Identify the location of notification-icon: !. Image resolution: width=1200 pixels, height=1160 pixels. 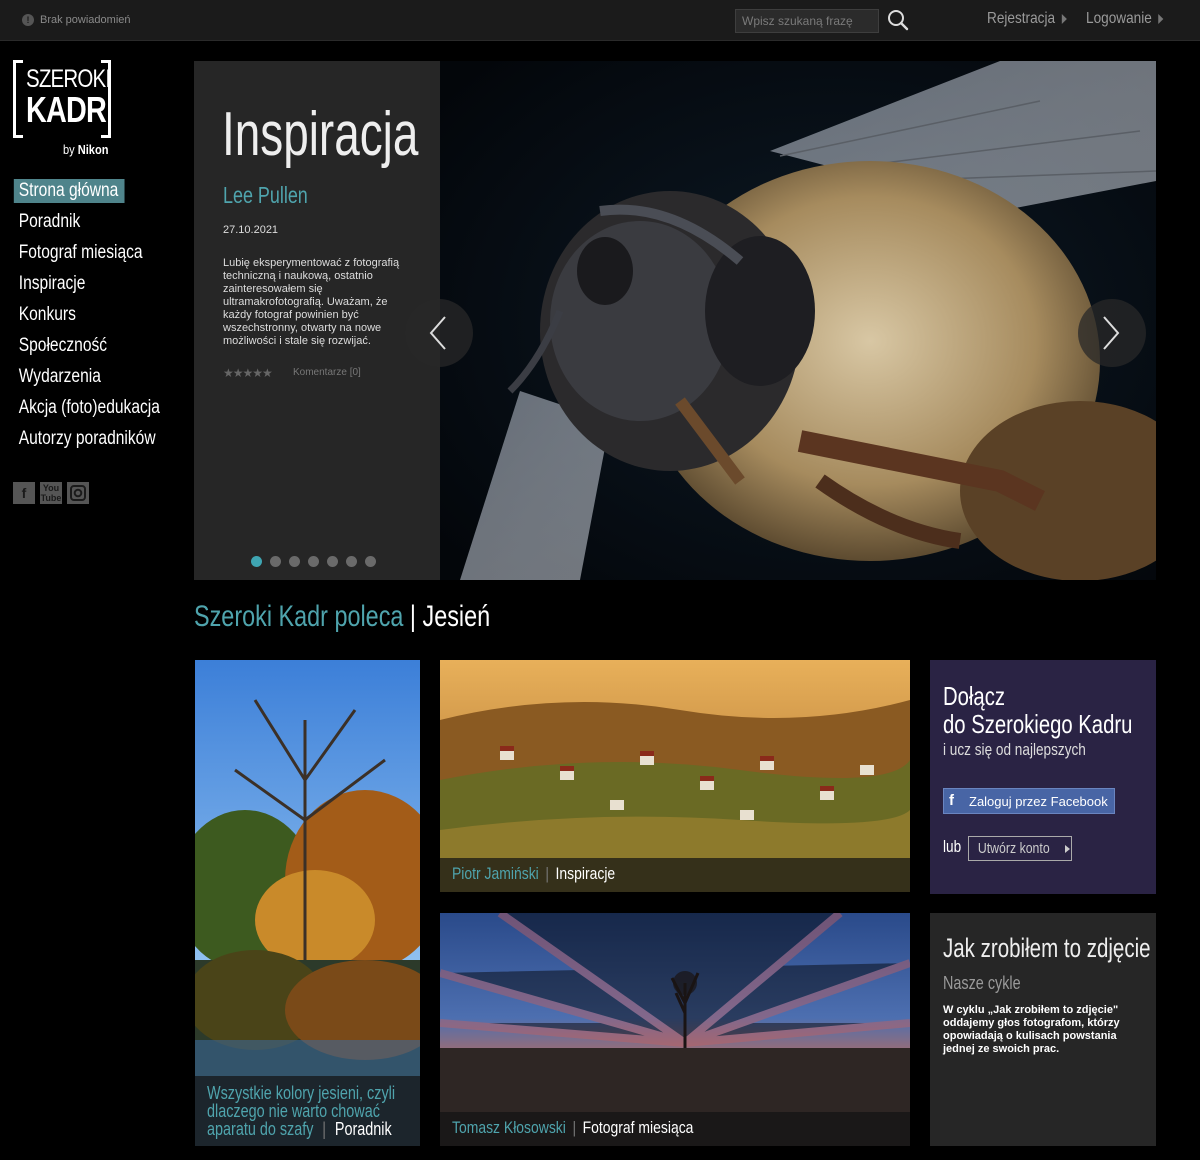
(28, 20).